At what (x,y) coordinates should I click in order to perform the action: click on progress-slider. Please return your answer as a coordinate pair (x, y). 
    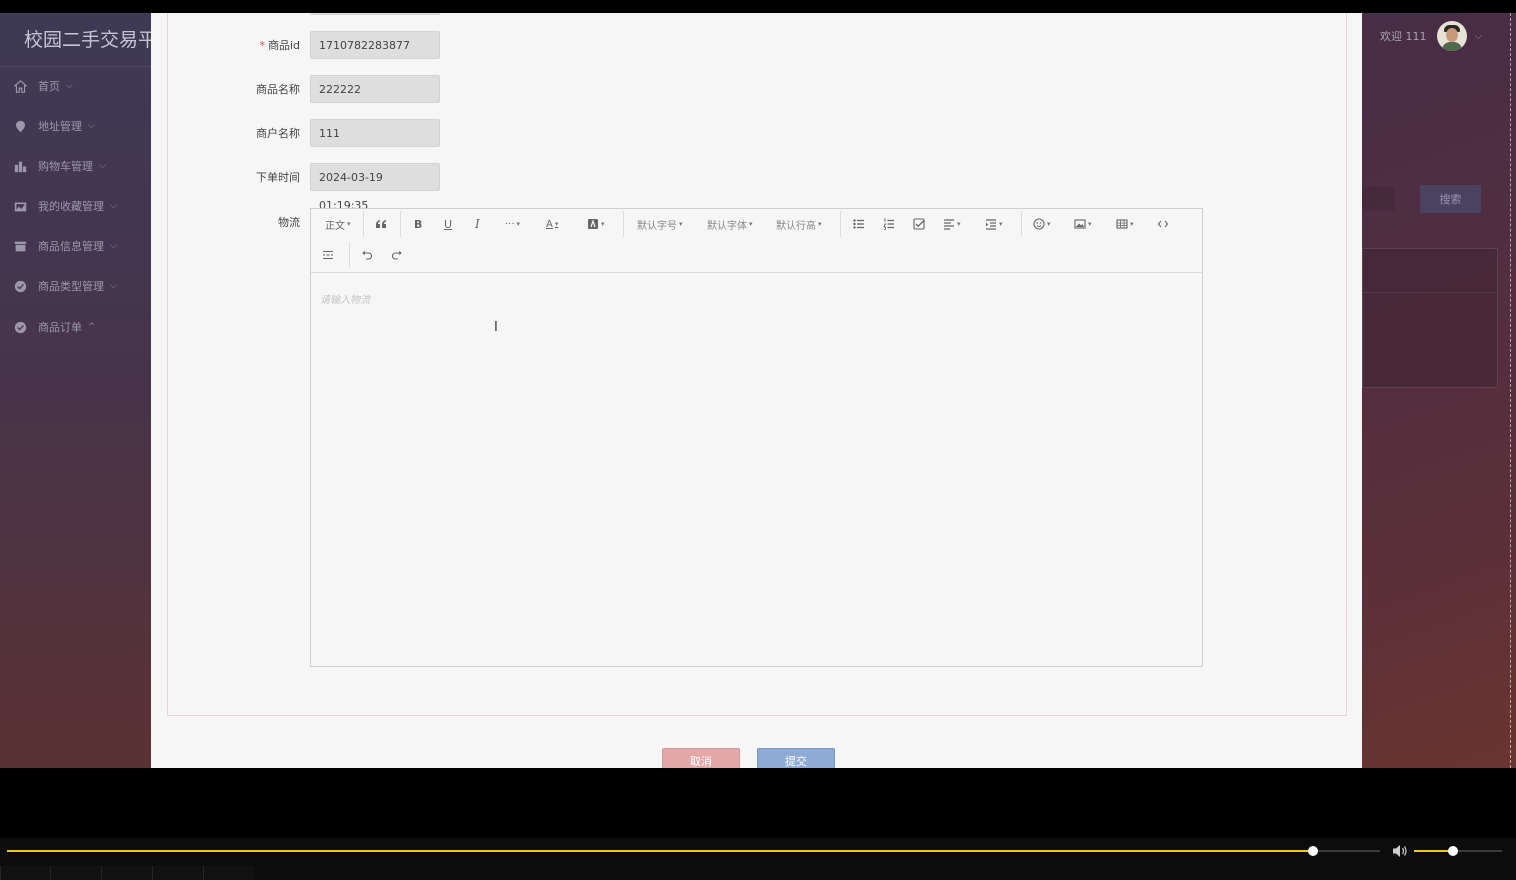
    Looking at the image, I should click on (693, 851).